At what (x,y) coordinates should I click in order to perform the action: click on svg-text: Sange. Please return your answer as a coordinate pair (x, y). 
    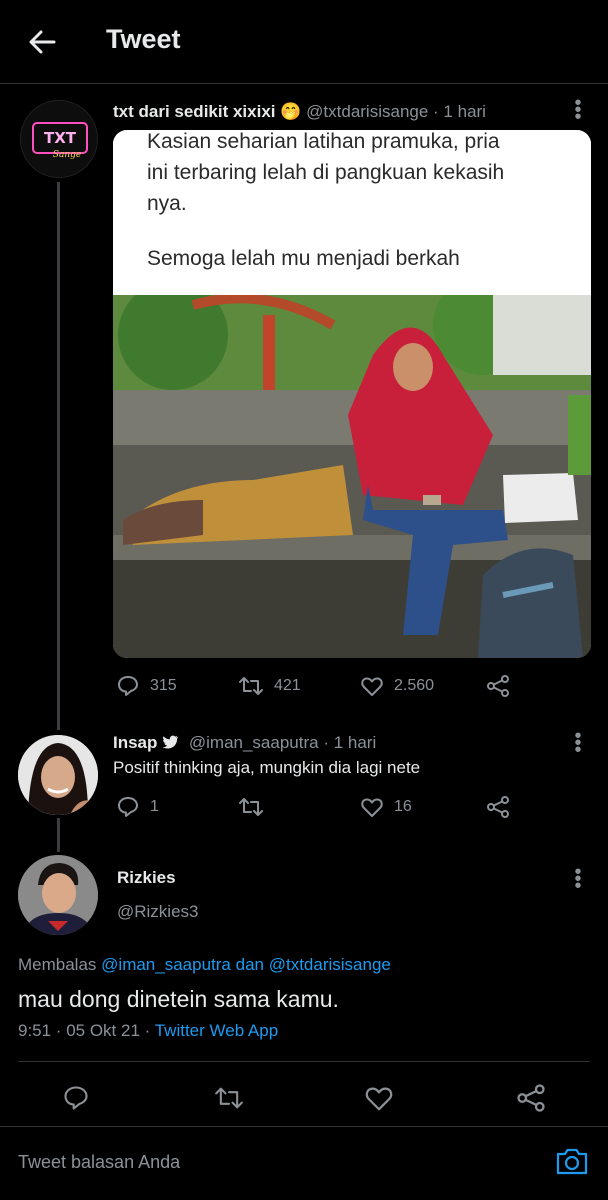
    Looking at the image, I should click on (67, 155).